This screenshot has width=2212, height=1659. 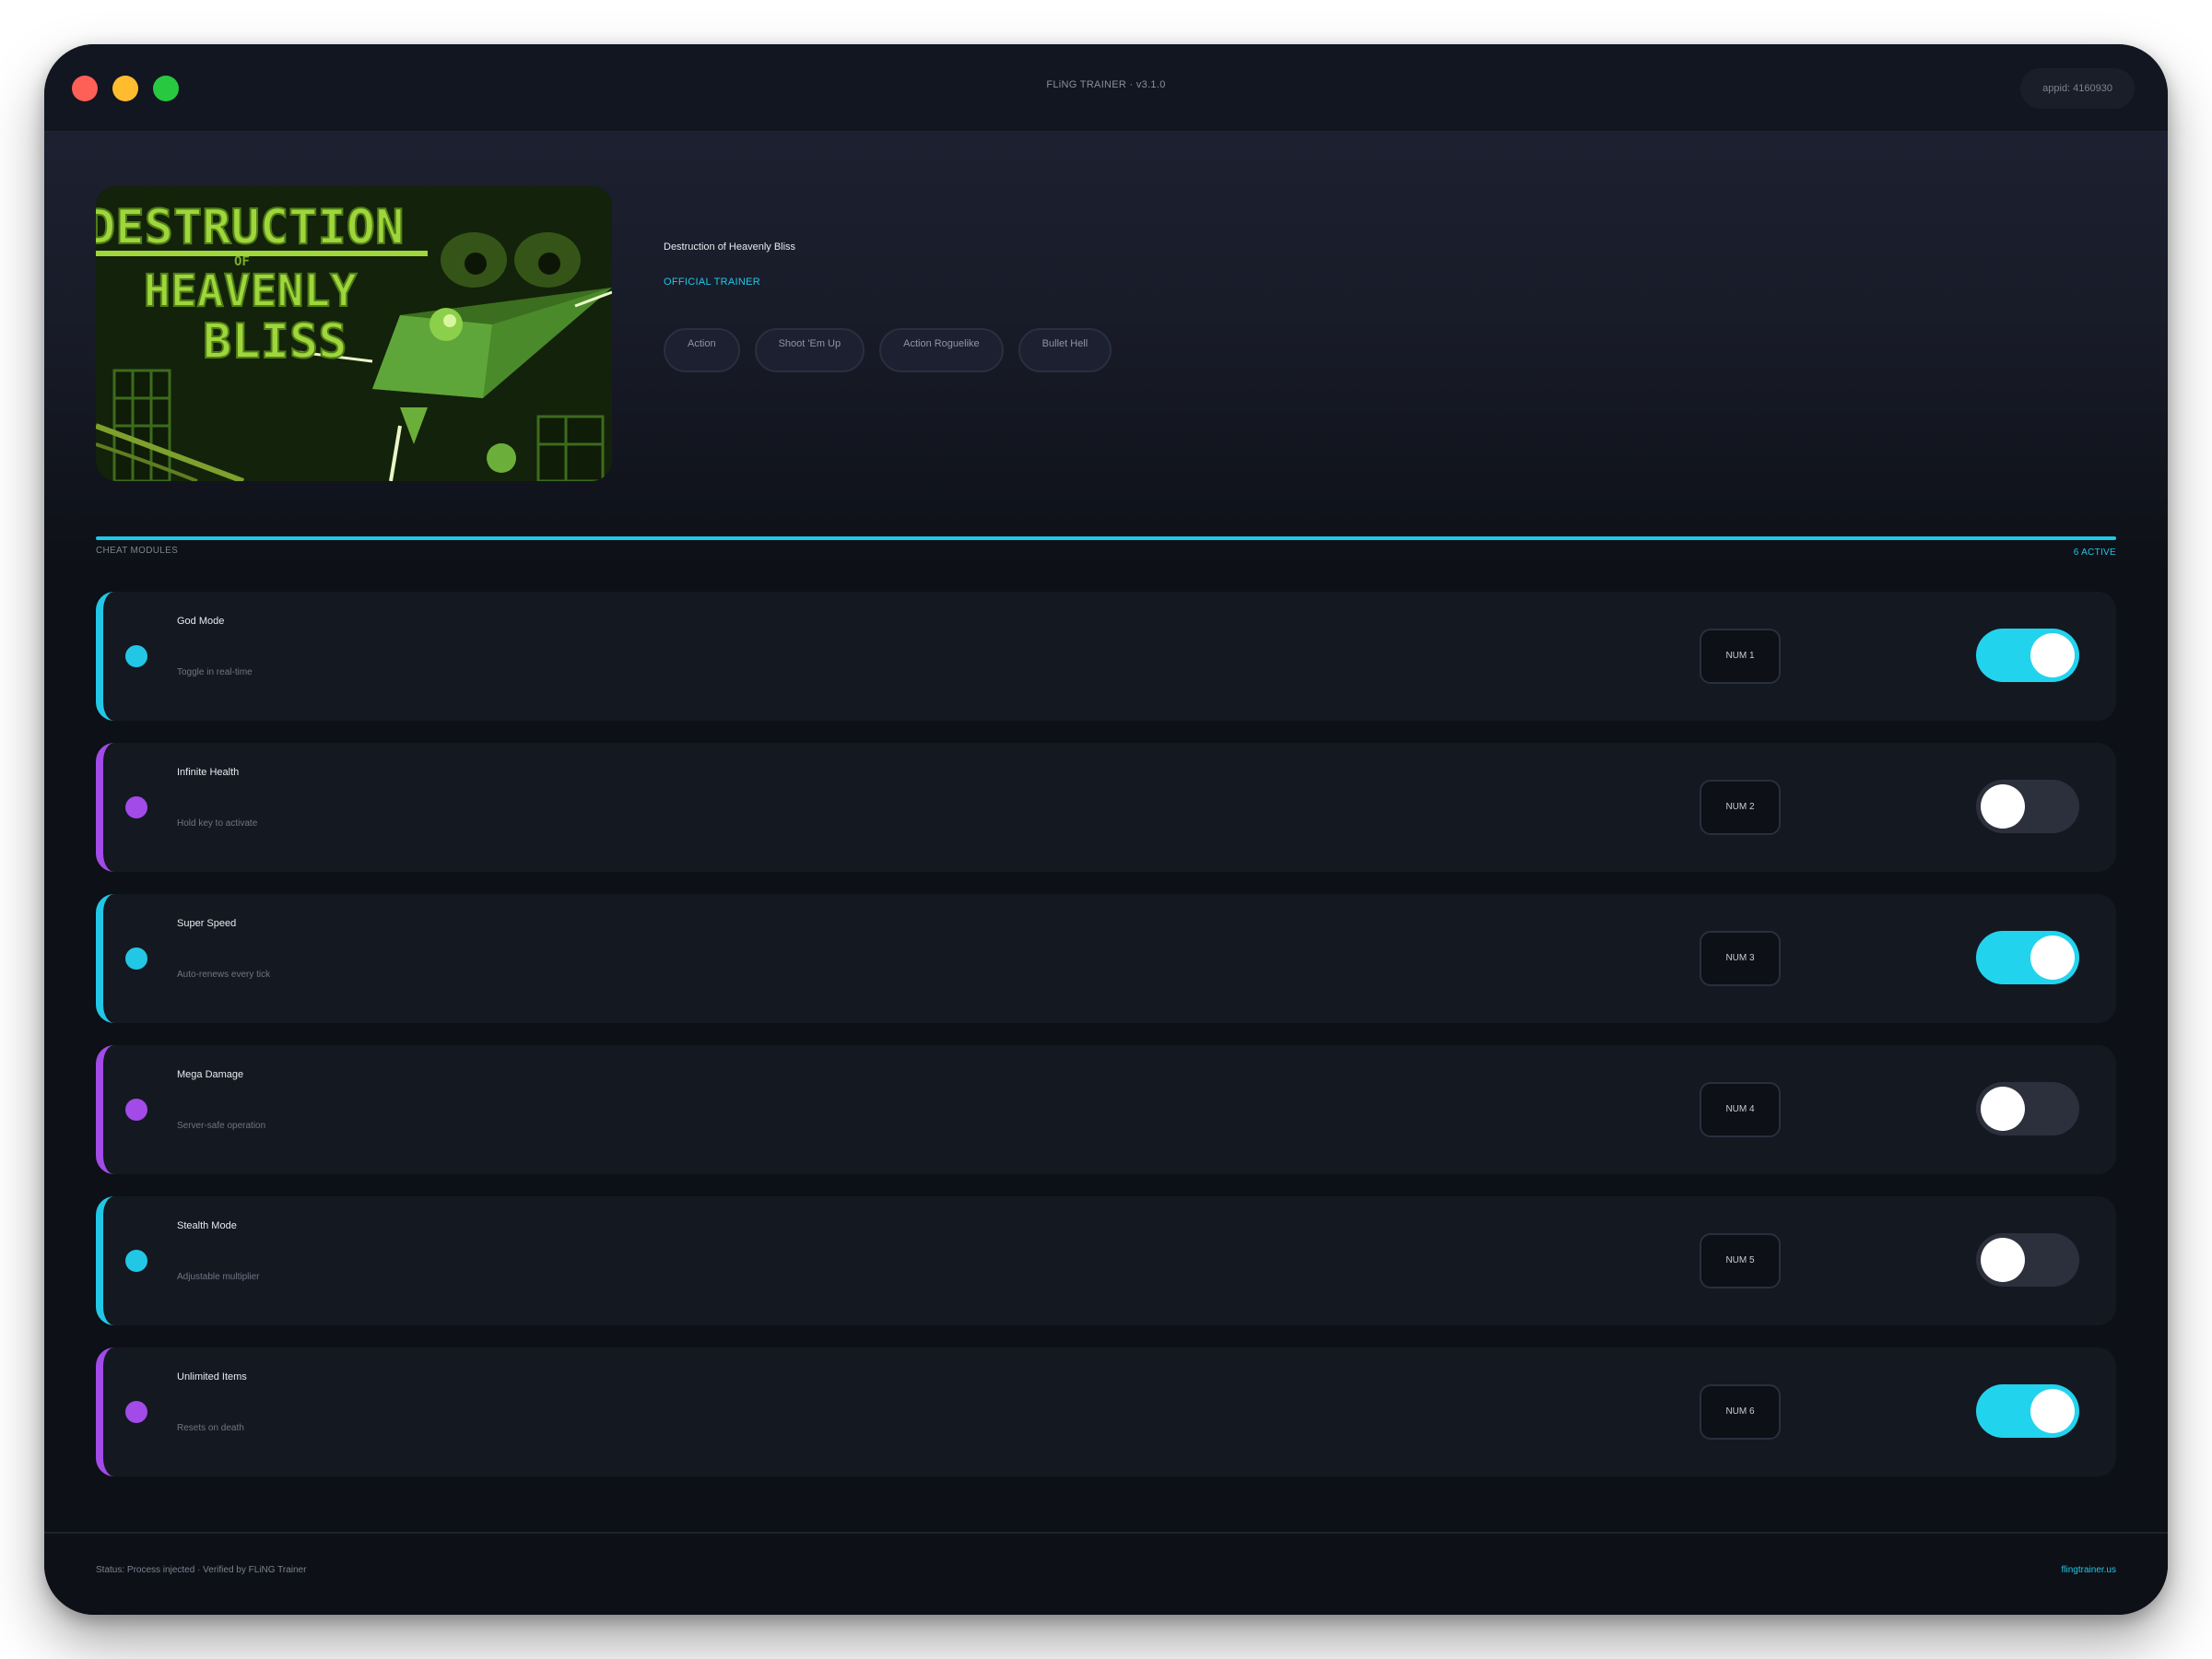 What do you see at coordinates (809, 350) in the screenshot?
I see `tag-shoot-em-up: Shoot 'Em Up` at bounding box center [809, 350].